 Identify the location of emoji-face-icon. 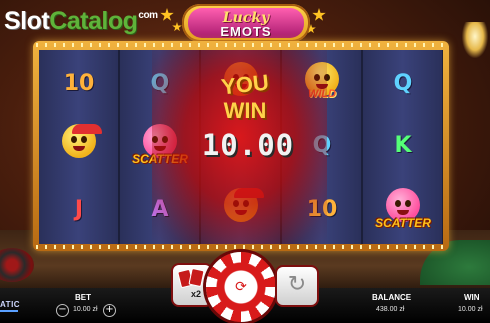
(82, 141).